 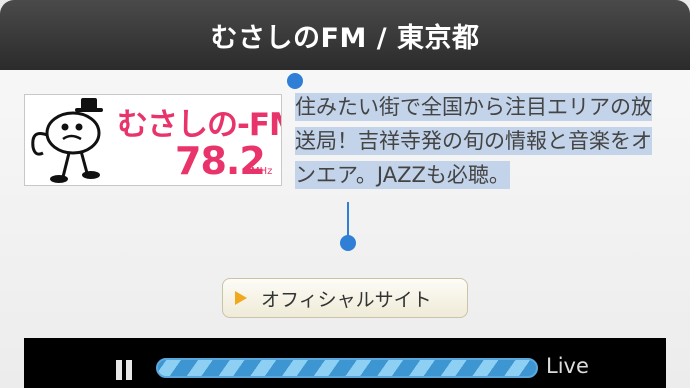 I want to click on play-triangle-icon, so click(x=241, y=298).